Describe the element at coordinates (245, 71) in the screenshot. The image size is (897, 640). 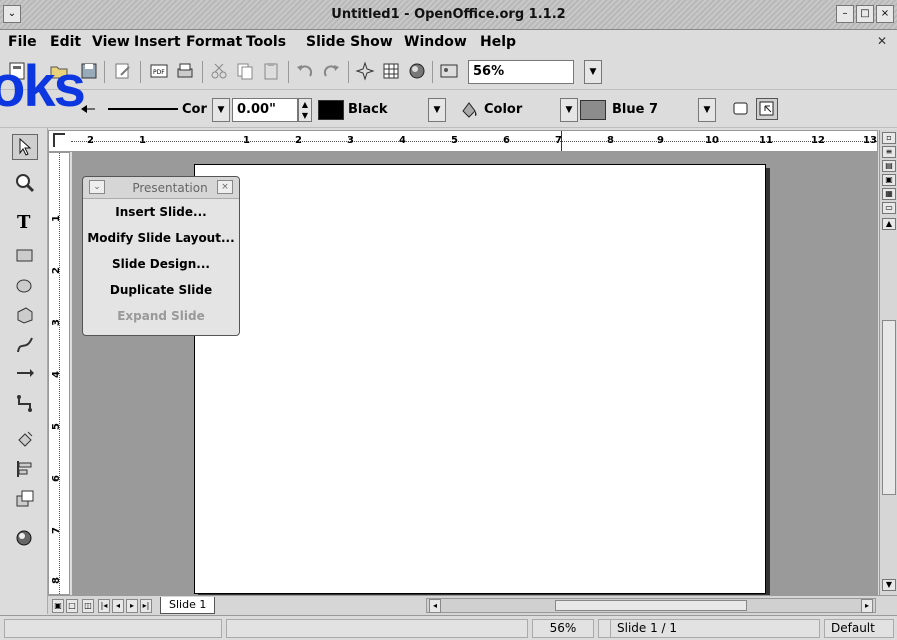
I see `copy-icon` at that location.